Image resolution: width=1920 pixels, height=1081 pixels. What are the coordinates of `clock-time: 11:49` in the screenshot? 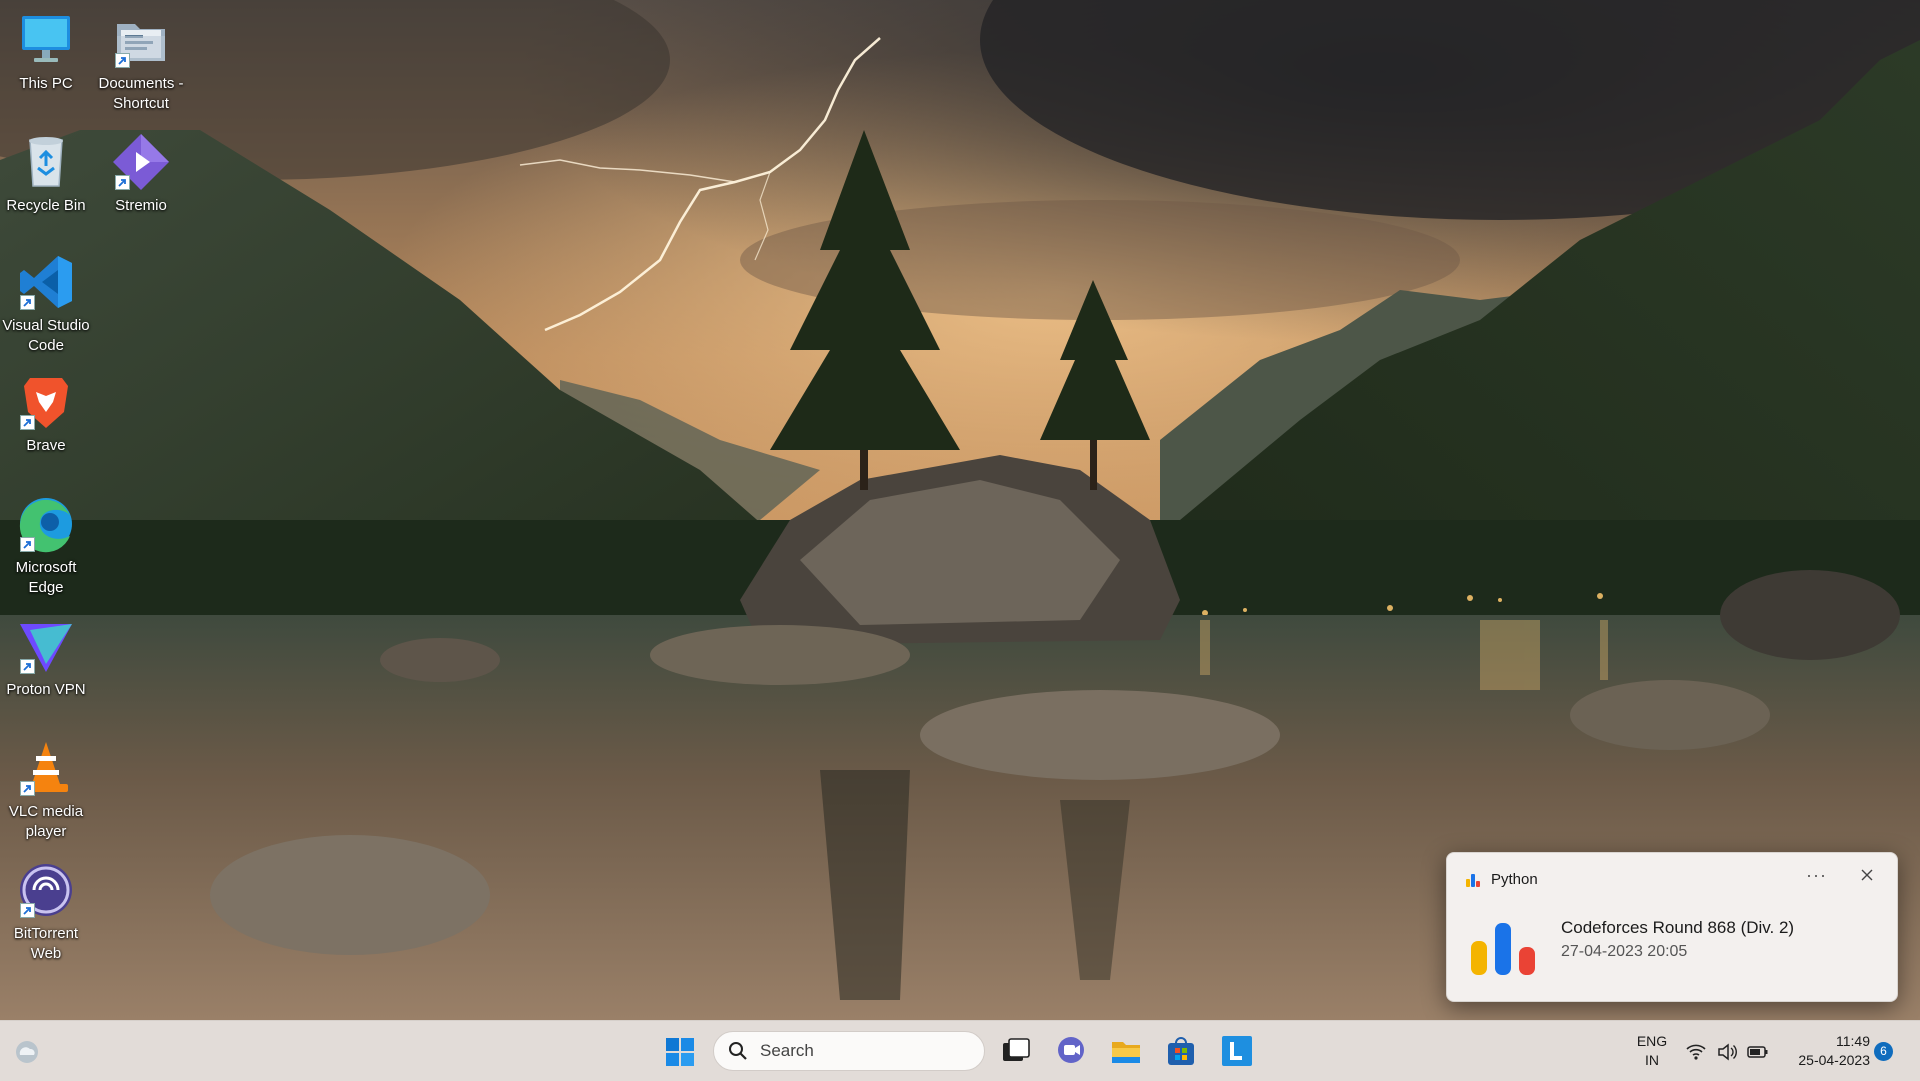 It's located at (1853, 1041).